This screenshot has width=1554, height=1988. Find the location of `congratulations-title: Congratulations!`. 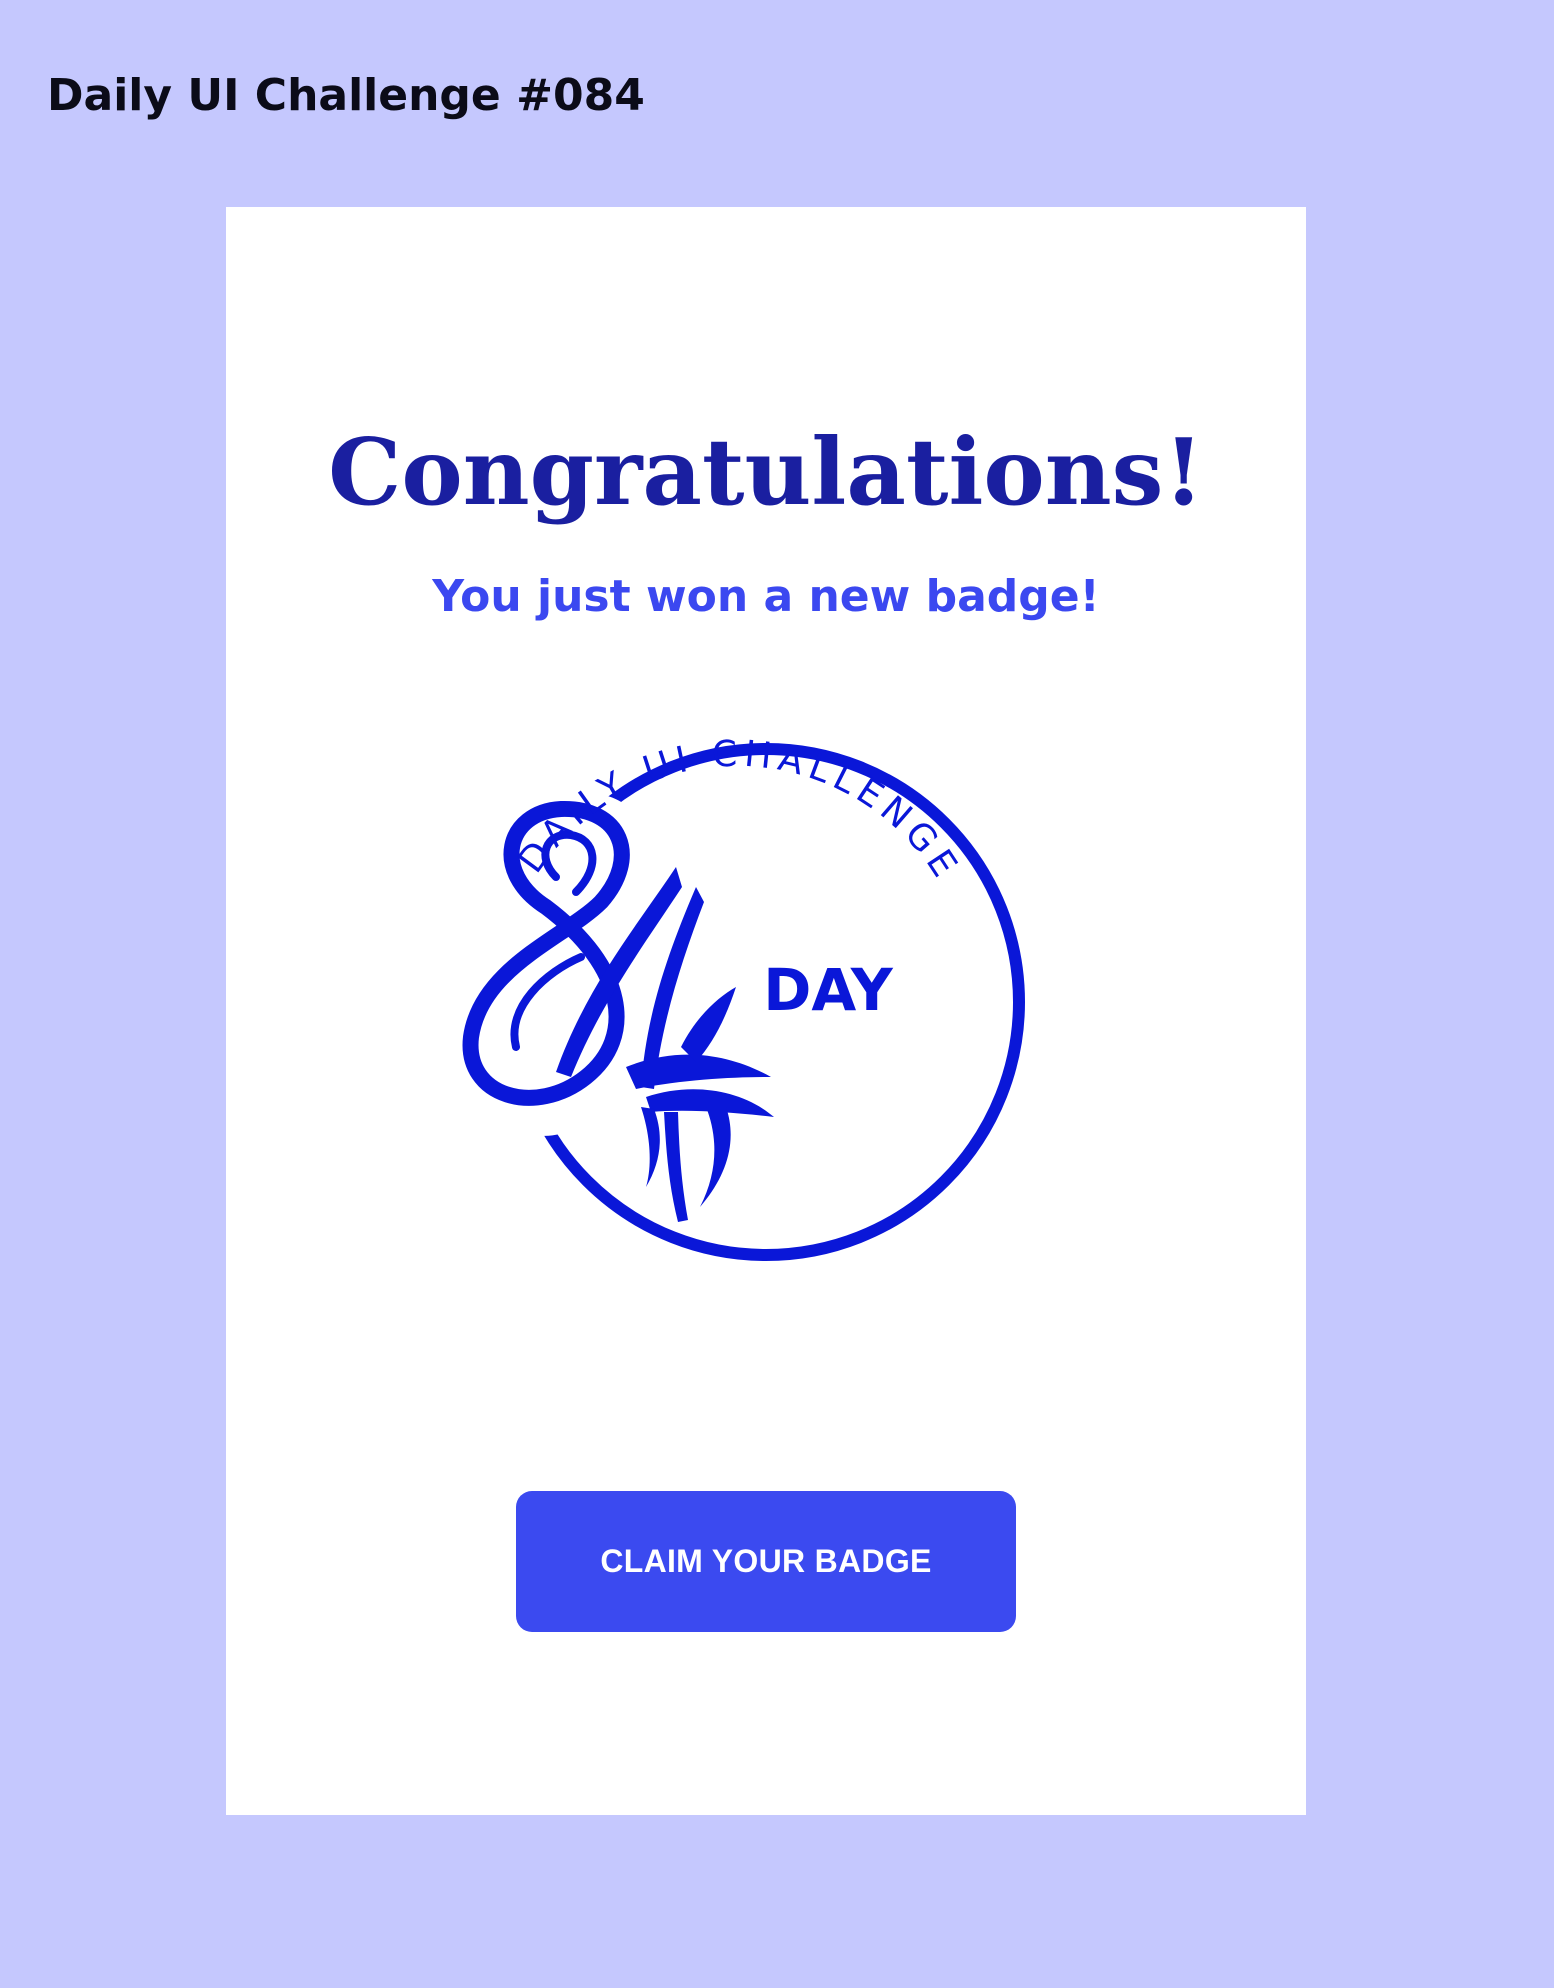

congratulations-title: Congratulations! is located at coordinates (766, 472).